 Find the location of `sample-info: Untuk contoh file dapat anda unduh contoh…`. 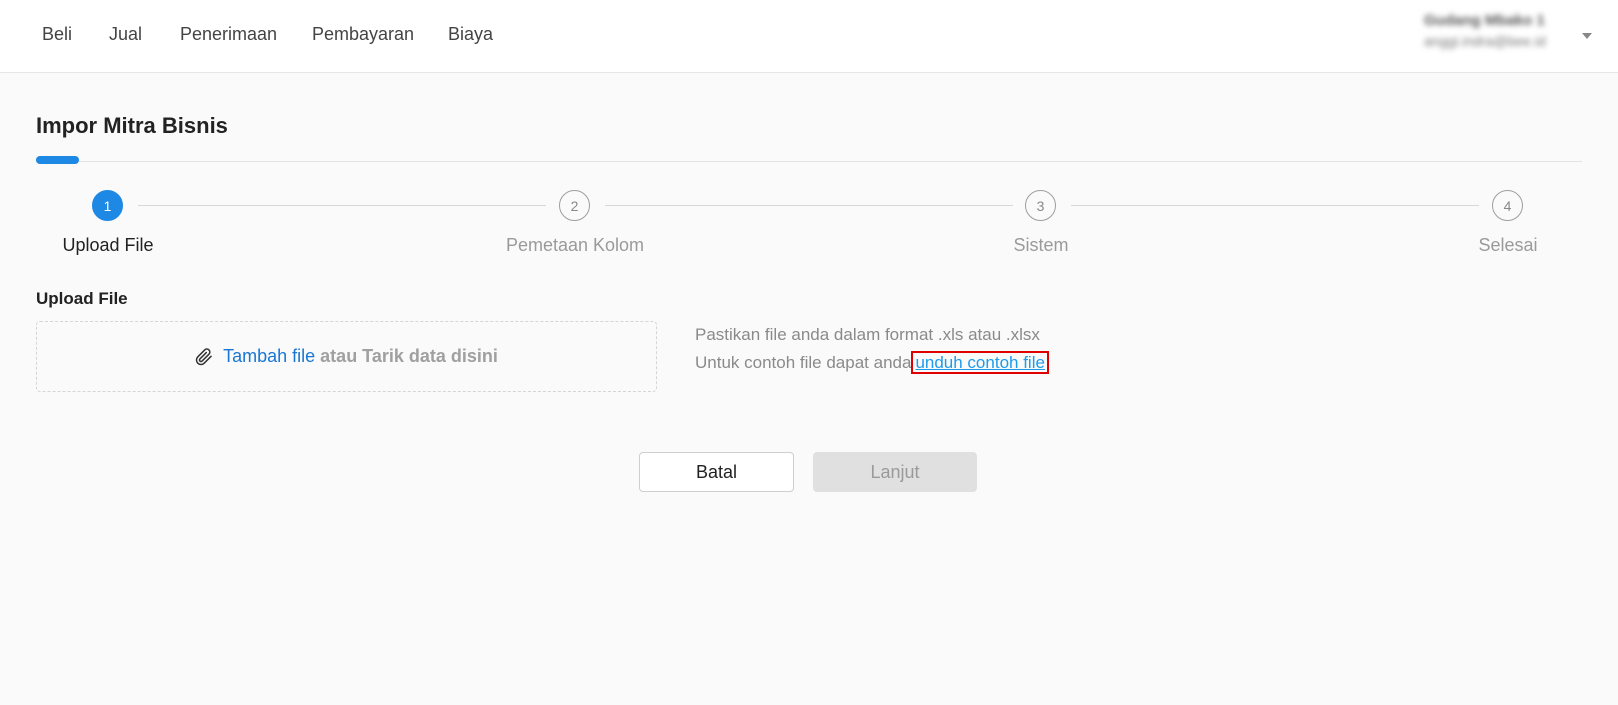

sample-info: Untuk contoh file dapat anda unduh contoh… is located at coordinates (872, 362).